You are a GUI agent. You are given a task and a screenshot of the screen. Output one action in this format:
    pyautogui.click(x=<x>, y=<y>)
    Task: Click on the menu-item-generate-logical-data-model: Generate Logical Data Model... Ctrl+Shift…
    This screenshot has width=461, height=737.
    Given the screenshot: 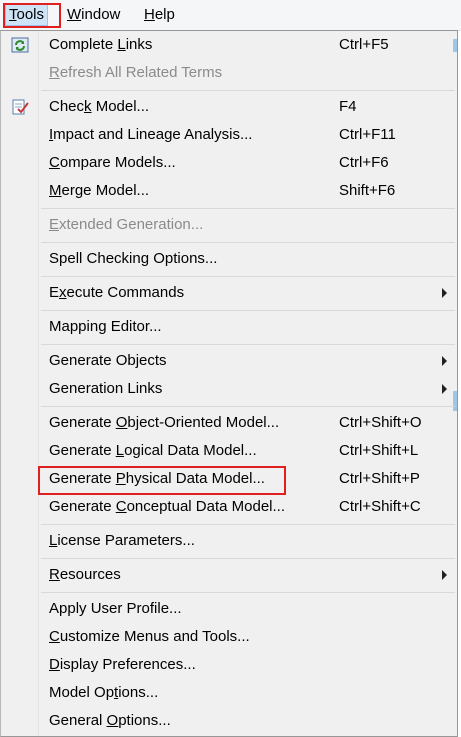 What is the action you would take?
    pyautogui.click(x=228, y=451)
    